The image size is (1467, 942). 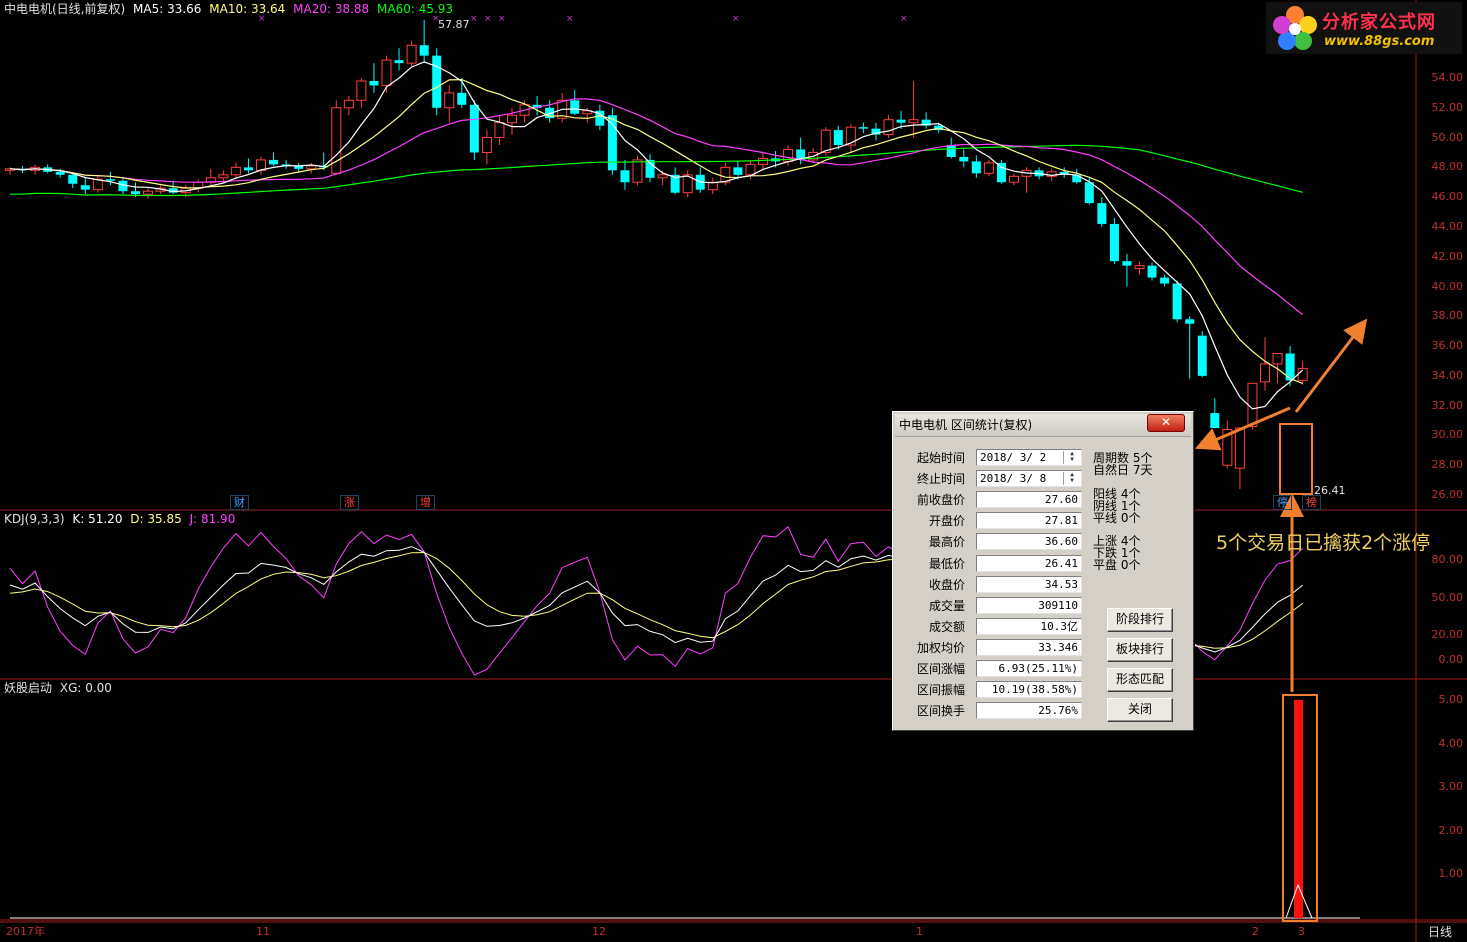 I want to click on logo-name: 分析家公式网, so click(x=1379, y=22).